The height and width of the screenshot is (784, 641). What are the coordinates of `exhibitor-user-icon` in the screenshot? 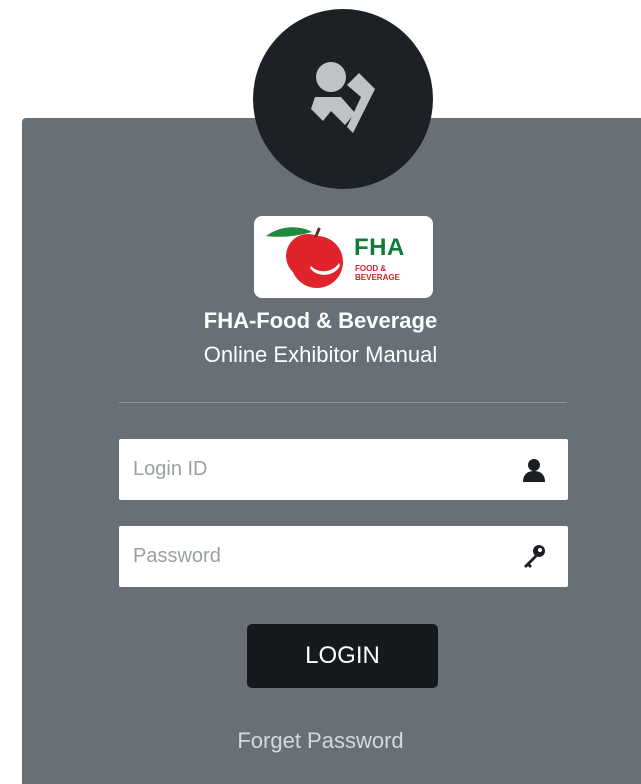 It's located at (343, 97).